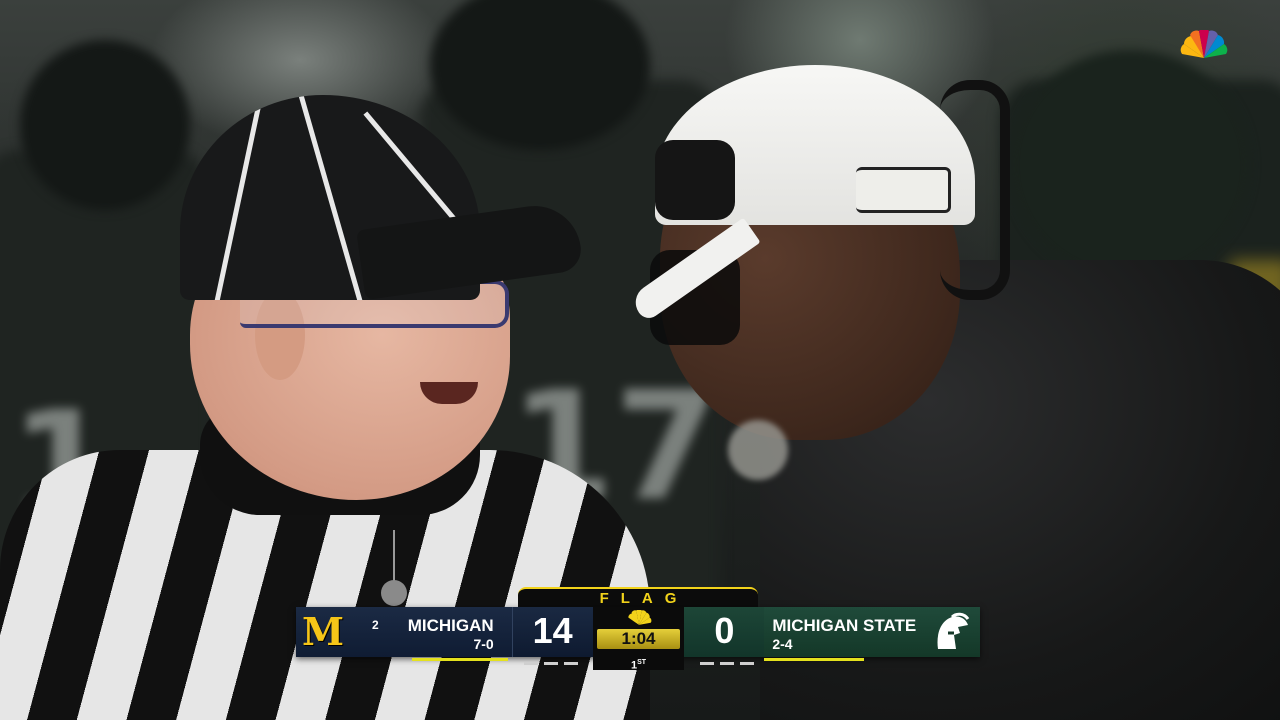 This screenshot has height=720, width=1280. I want to click on coach-headset-earpiece, so click(695, 180).